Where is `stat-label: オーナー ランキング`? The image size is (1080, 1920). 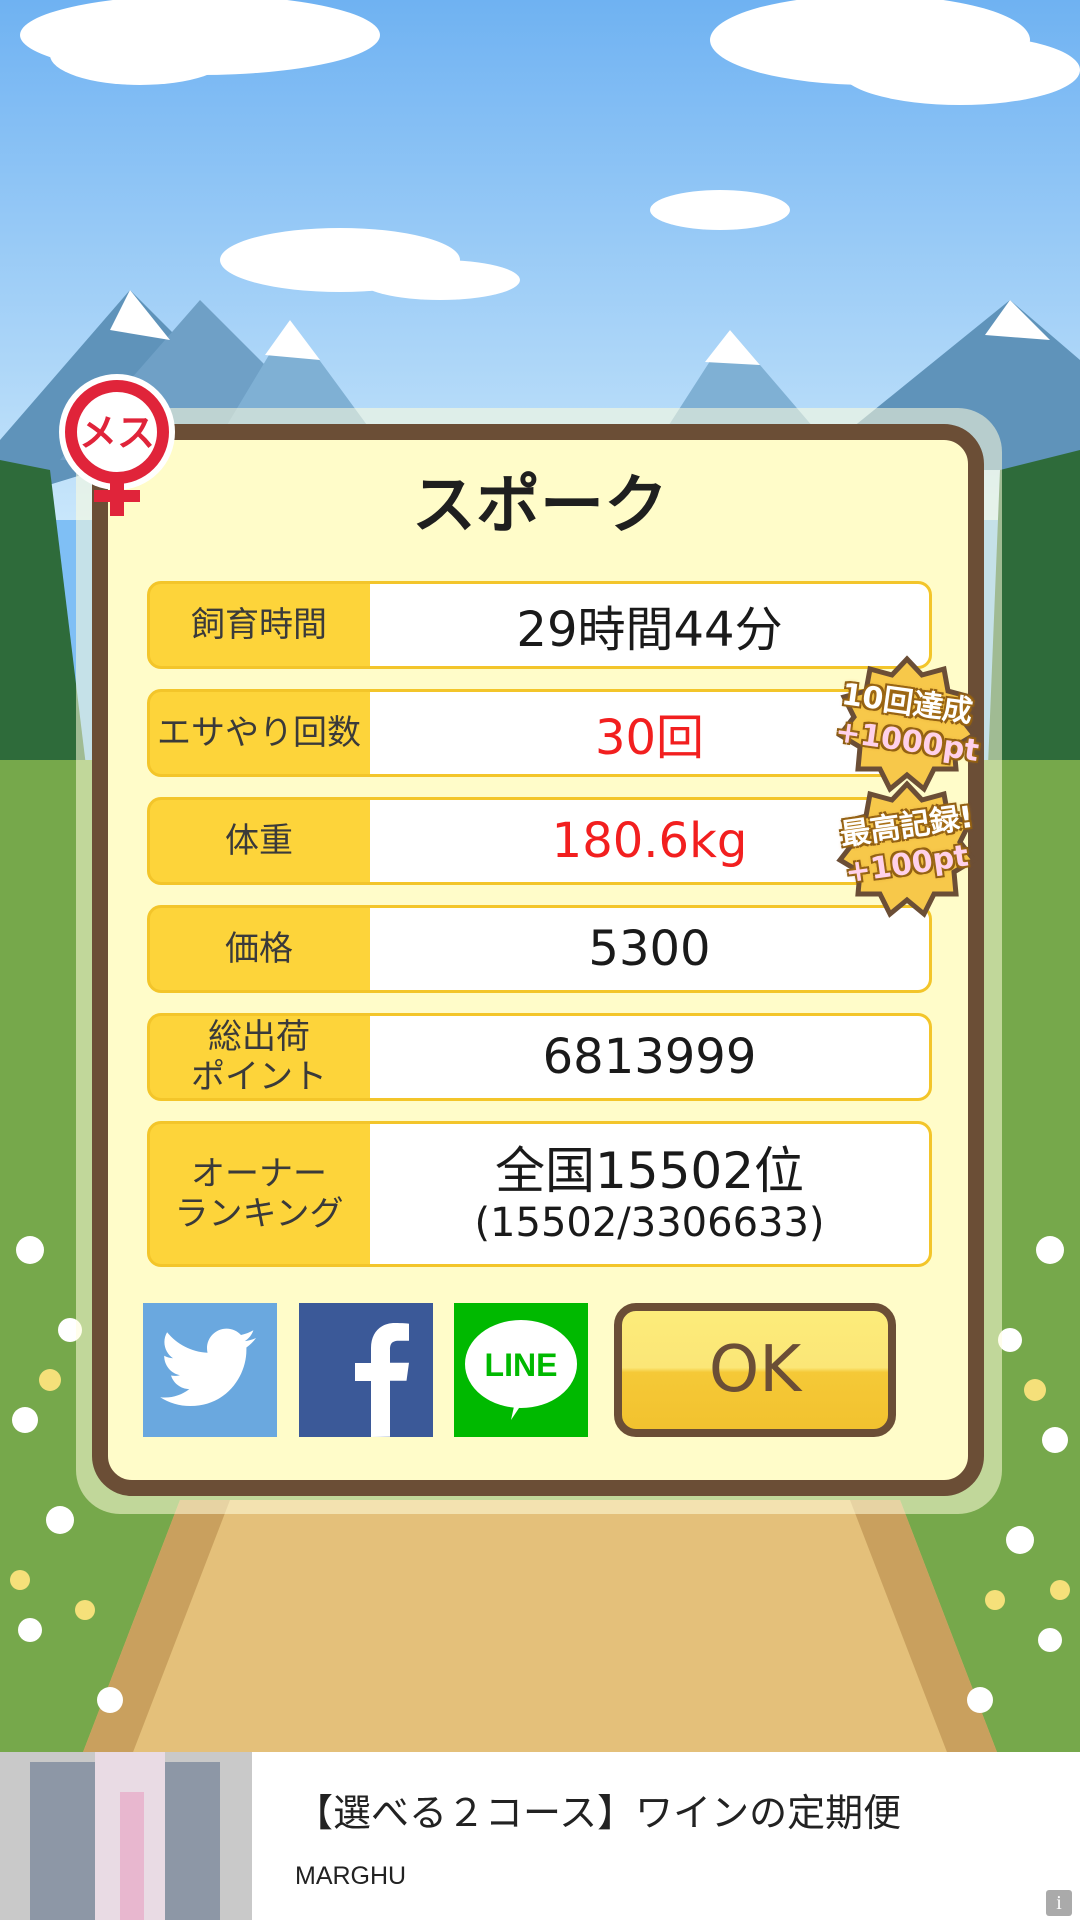
stat-label: オーナー ランキング is located at coordinates (259, 1194).